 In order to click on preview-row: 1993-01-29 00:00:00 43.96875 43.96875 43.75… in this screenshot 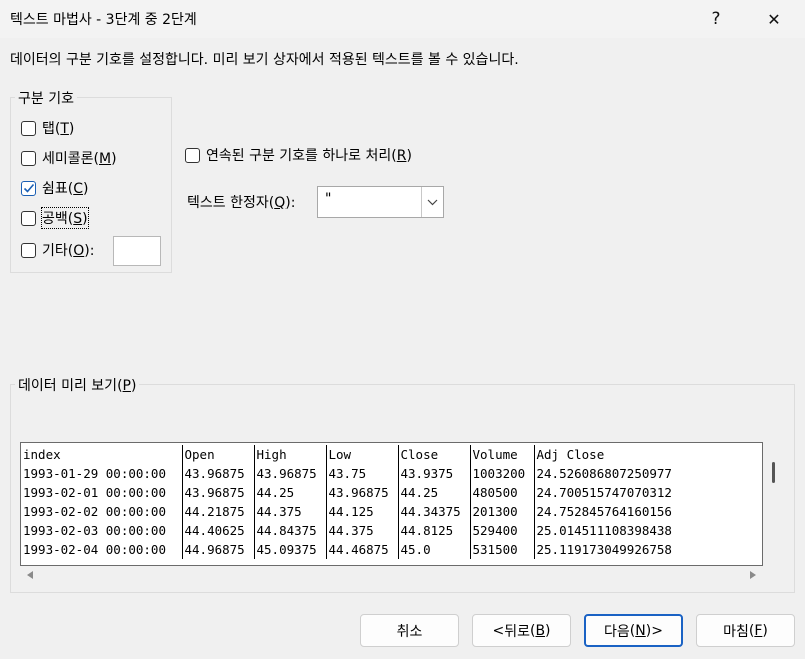, I will do `click(391, 473)`.